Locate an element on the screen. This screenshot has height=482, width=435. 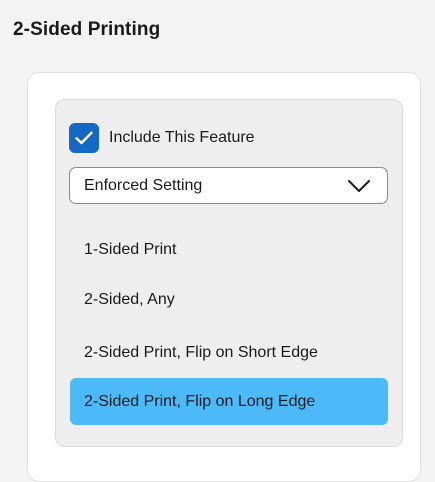
include-feature-checkbox-row: Include This Feature is located at coordinates (162, 138).